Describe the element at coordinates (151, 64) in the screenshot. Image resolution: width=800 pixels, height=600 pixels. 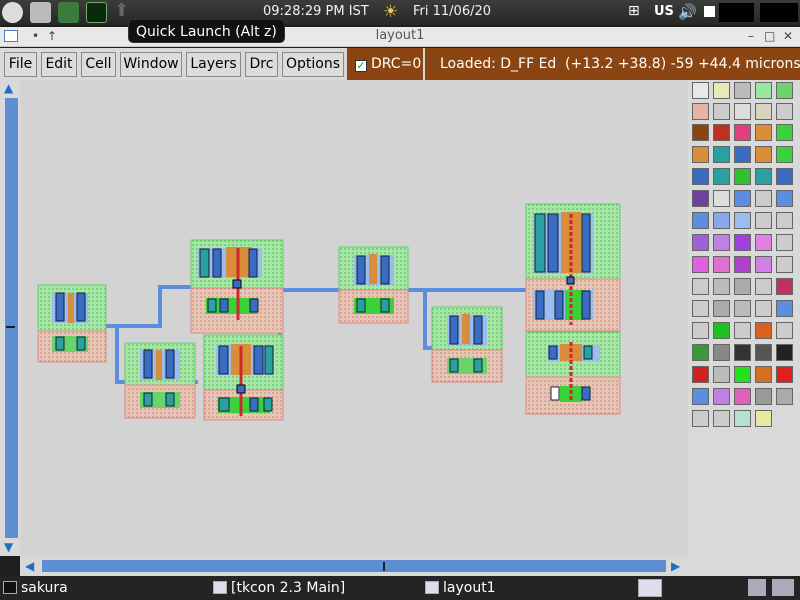
I see `menu-window: Window` at that location.